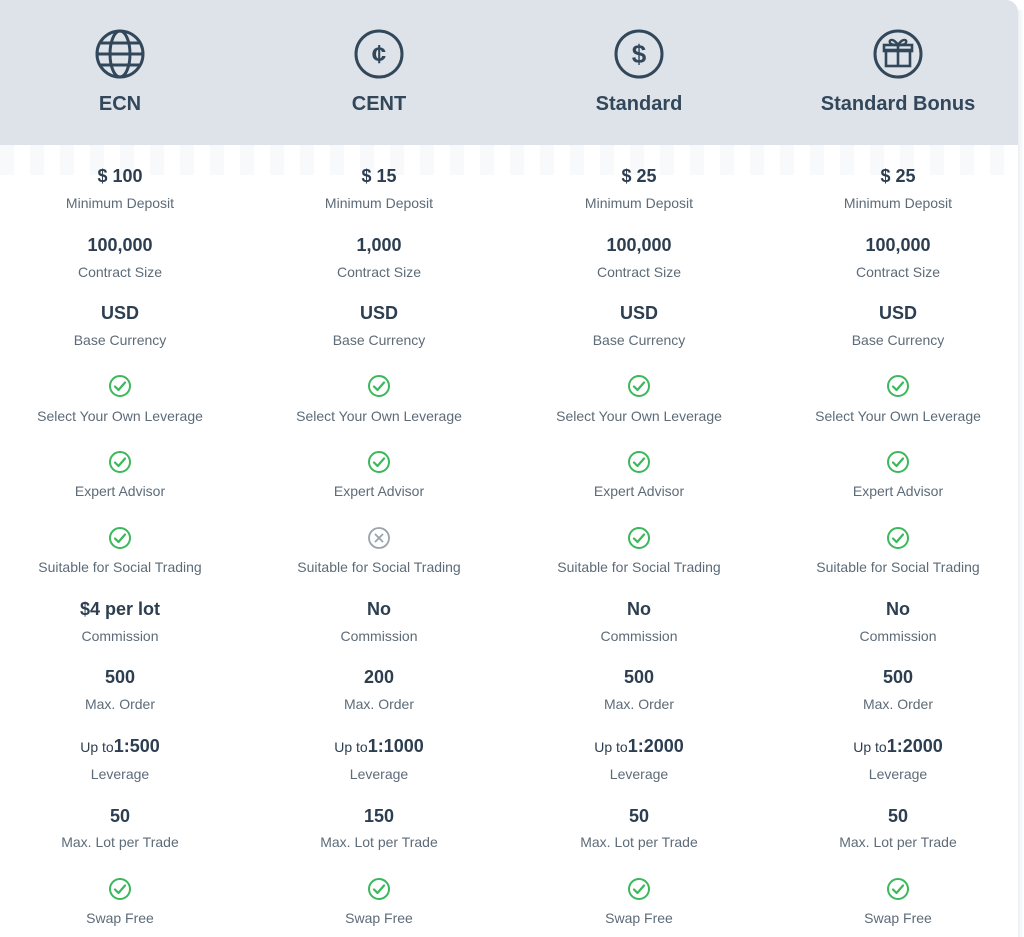  I want to click on account-title: Standard, so click(639, 104).